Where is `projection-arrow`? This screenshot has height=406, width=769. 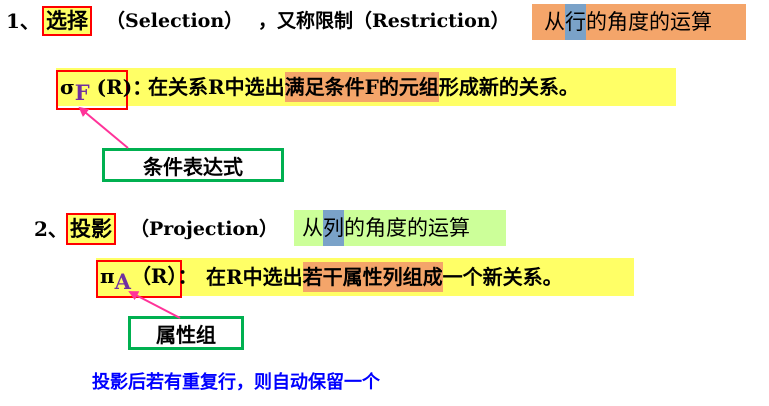
projection-arrow is located at coordinates (154, 305).